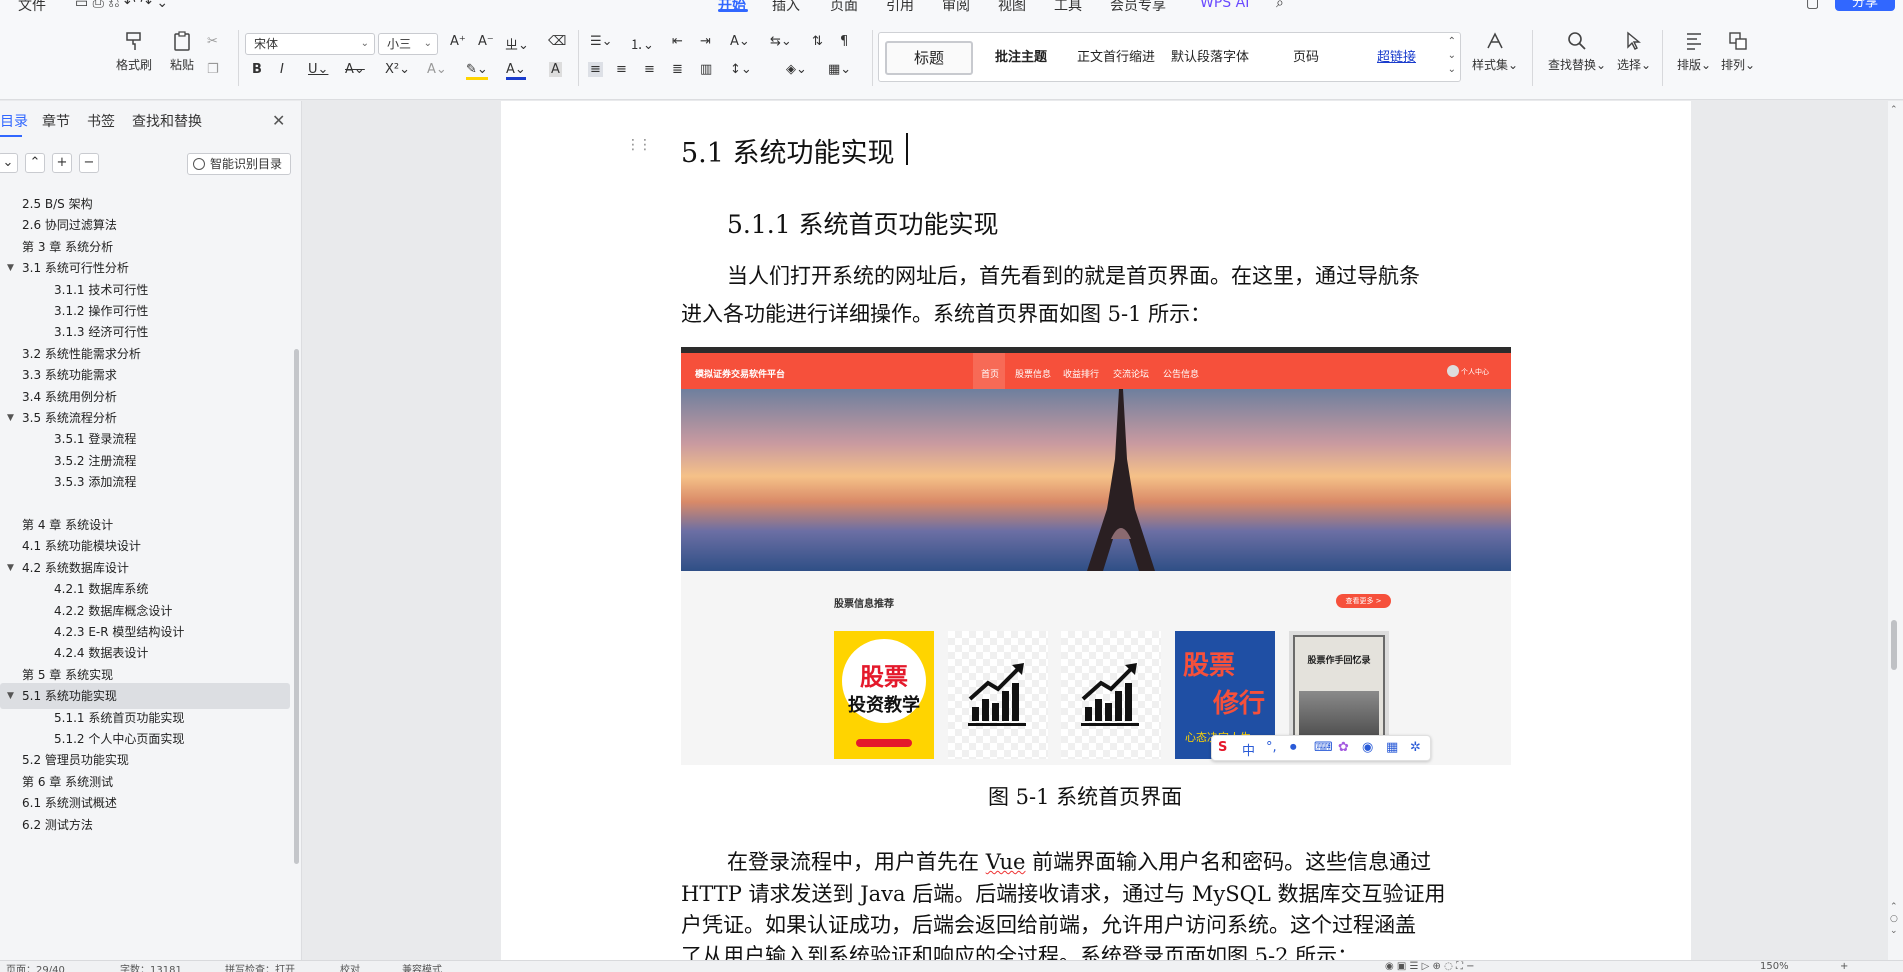  What do you see at coordinates (1210, 58) in the screenshot?
I see `style-default-font: 默认段落字体` at bounding box center [1210, 58].